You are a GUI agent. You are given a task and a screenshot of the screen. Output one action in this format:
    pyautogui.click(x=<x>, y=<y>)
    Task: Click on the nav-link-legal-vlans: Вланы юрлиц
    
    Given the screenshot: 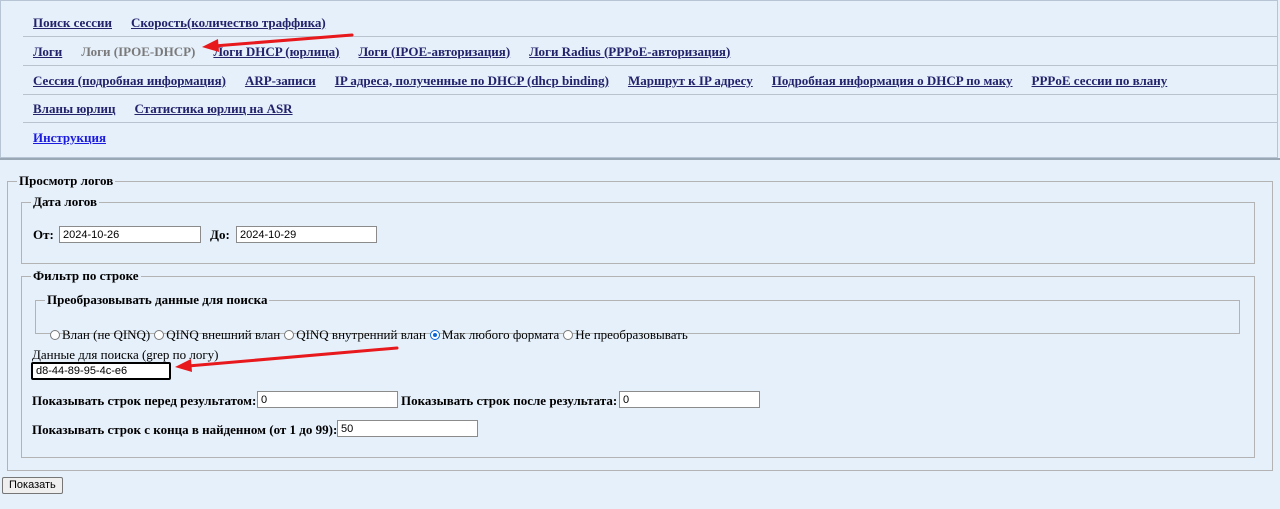 What is the action you would take?
    pyautogui.click(x=74, y=109)
    